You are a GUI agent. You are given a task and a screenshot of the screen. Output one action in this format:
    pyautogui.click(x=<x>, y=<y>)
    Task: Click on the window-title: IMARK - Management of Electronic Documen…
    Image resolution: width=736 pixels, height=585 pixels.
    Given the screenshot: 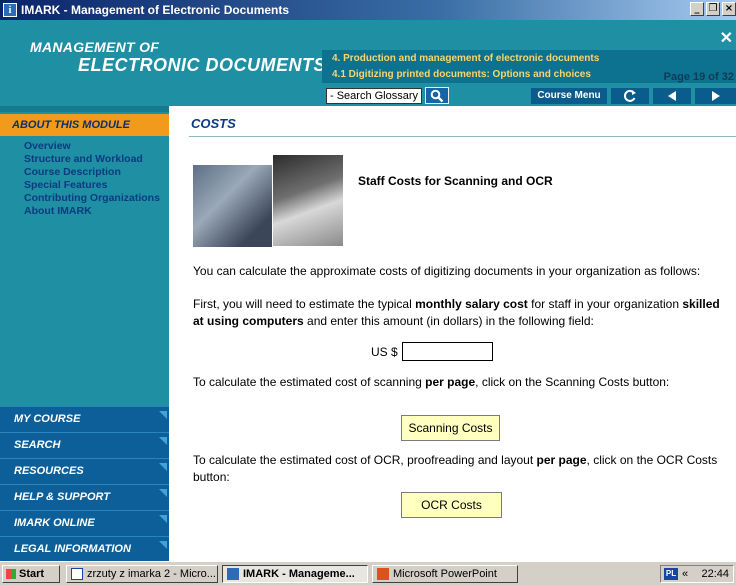 What is the action you would take?
    pyautogui.click(x=155, y=10)
    